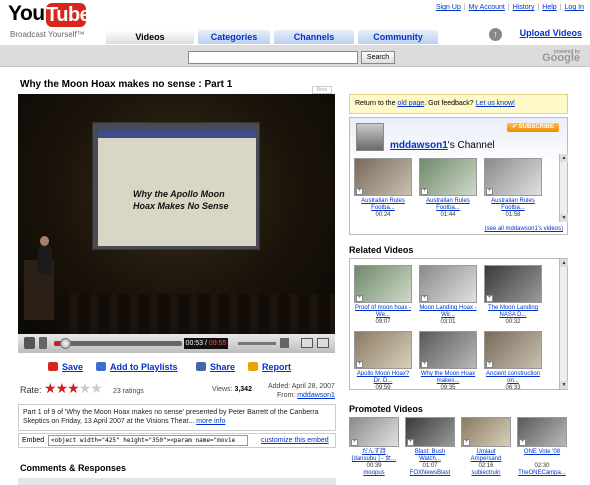 The width and height of the screenshot is (590, 485). I want to click on normal-size-icon, so click(307, 343).